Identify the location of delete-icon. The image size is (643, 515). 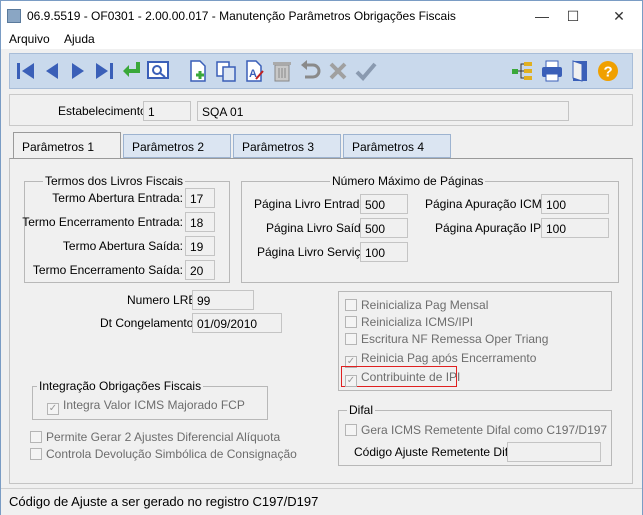
(282, 71).